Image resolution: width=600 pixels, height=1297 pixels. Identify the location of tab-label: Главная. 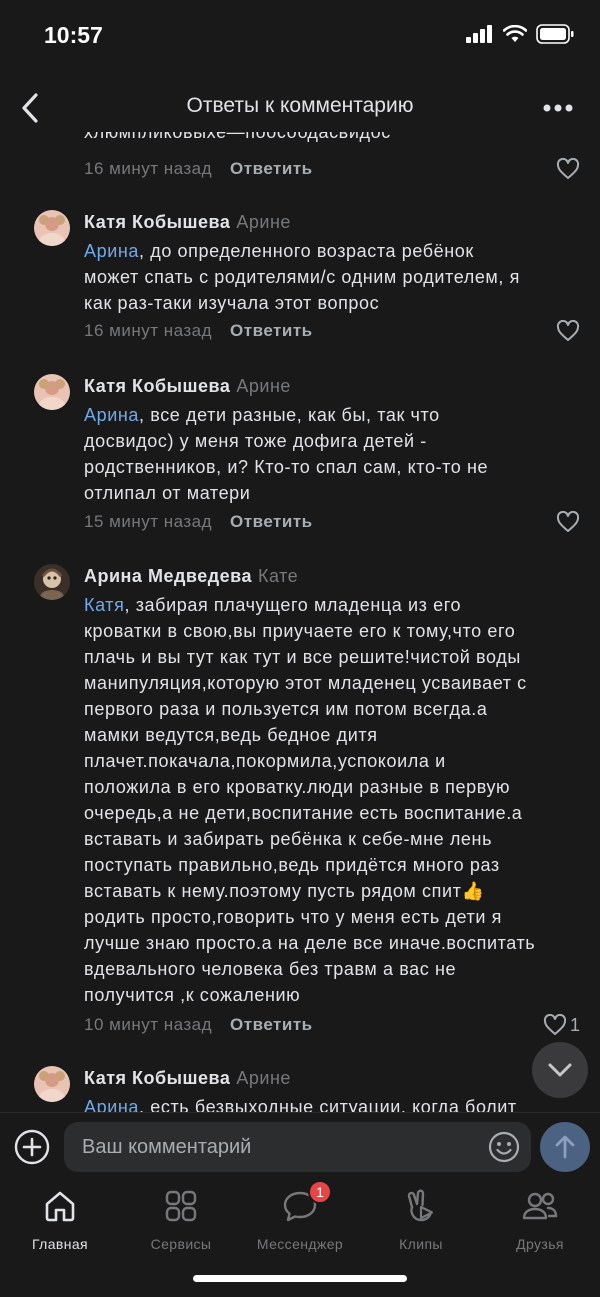
(60, 1244).